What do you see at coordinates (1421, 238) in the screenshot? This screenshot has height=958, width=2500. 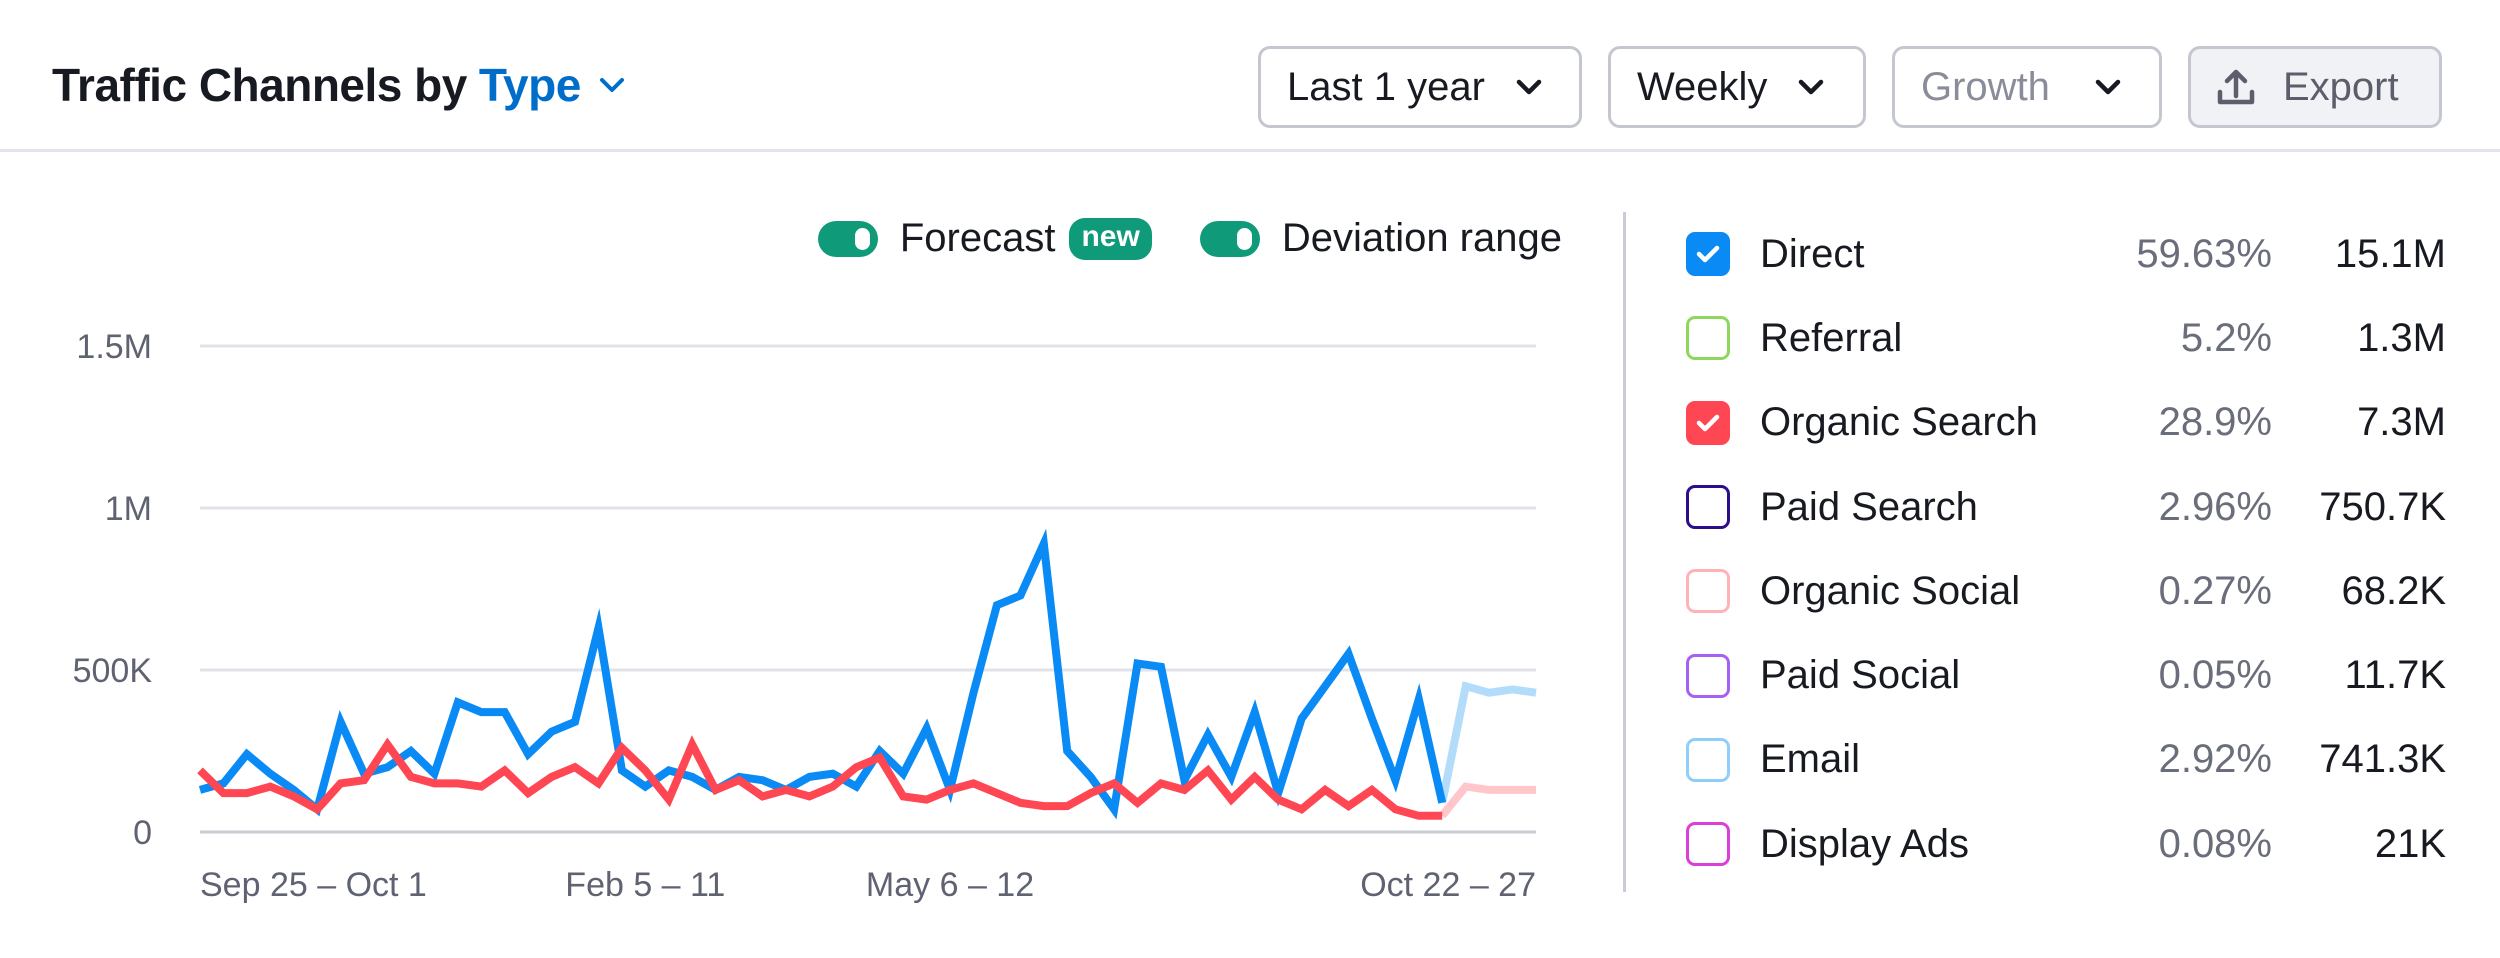 I see `deviation-label: Deviation range` at bounding box center [1421, 238].